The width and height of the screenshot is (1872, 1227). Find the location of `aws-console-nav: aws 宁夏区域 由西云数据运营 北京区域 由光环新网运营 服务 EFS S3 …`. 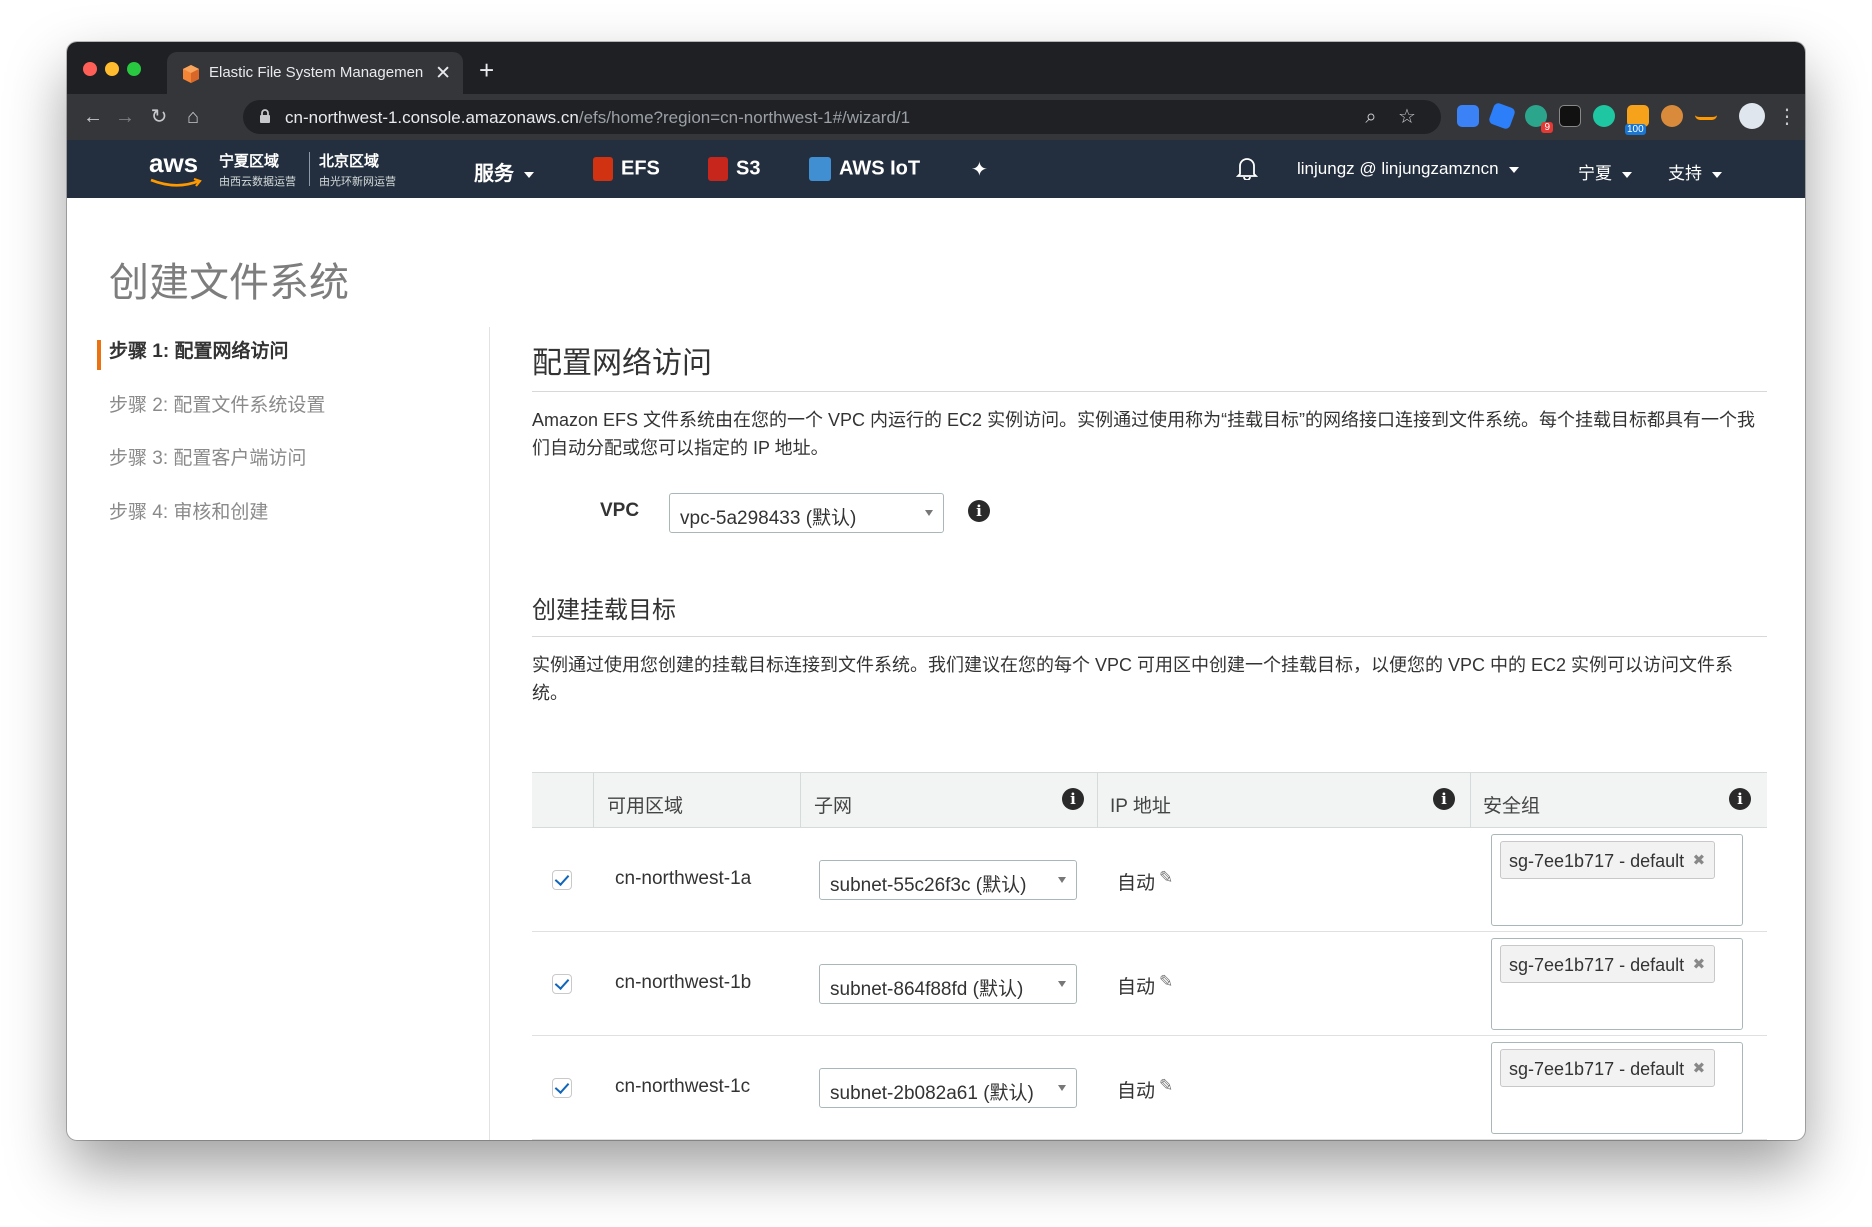

aws-console-nav: aws 宁夏区域 由西云数据运营 北京区域 由光环新网运营 服务 EFS S3 … is located at coordinates (936, 169).